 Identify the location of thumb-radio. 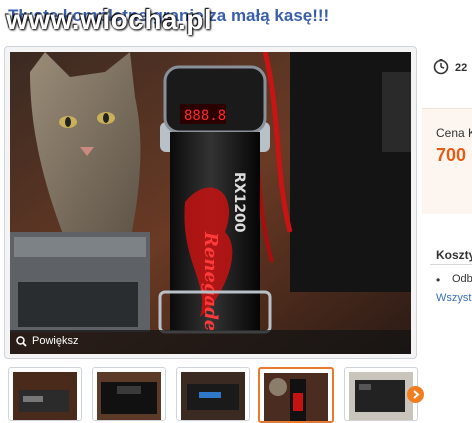
(45, 396).